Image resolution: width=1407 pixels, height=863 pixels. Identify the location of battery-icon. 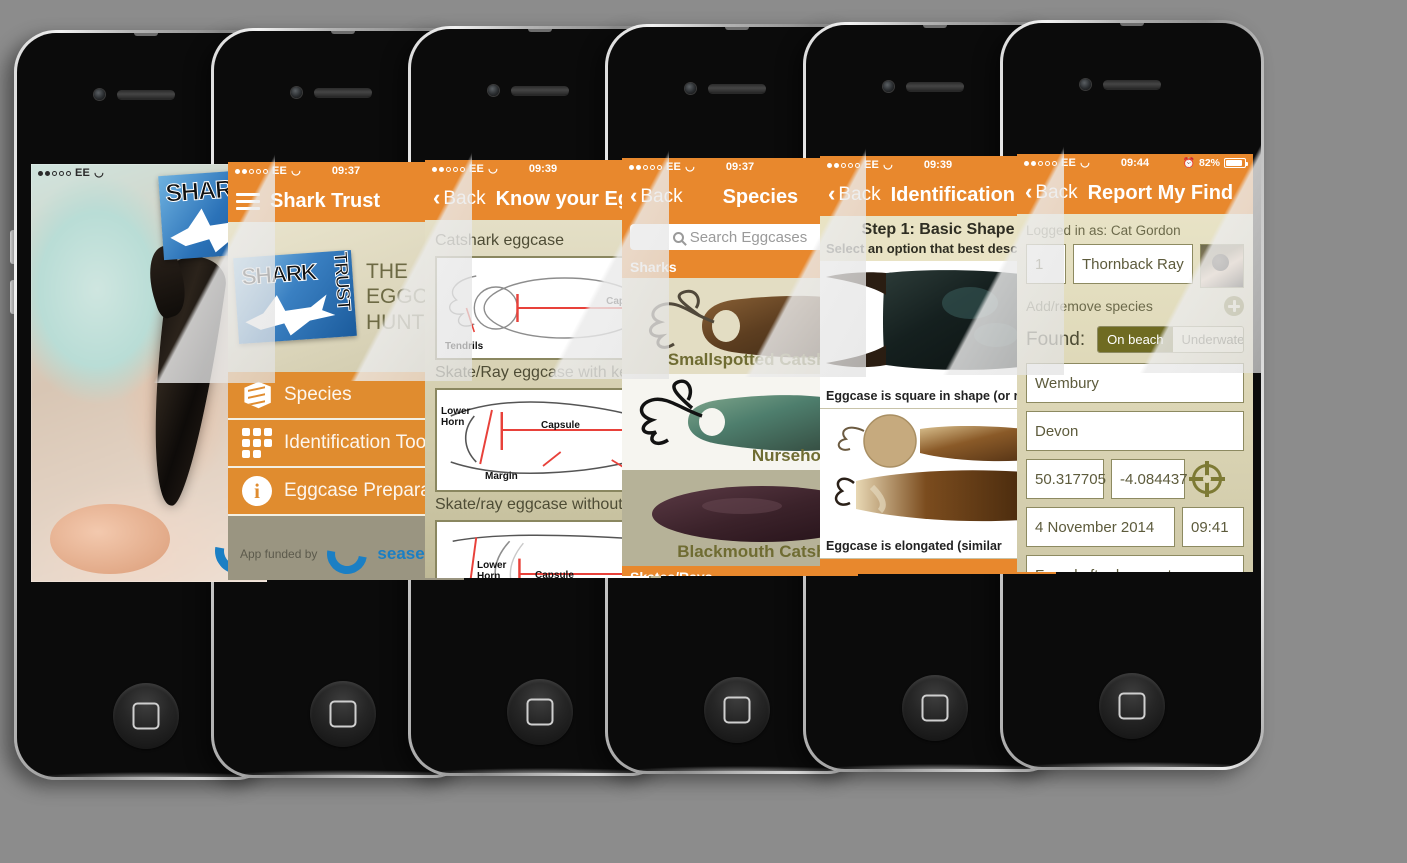
(1236, 163).